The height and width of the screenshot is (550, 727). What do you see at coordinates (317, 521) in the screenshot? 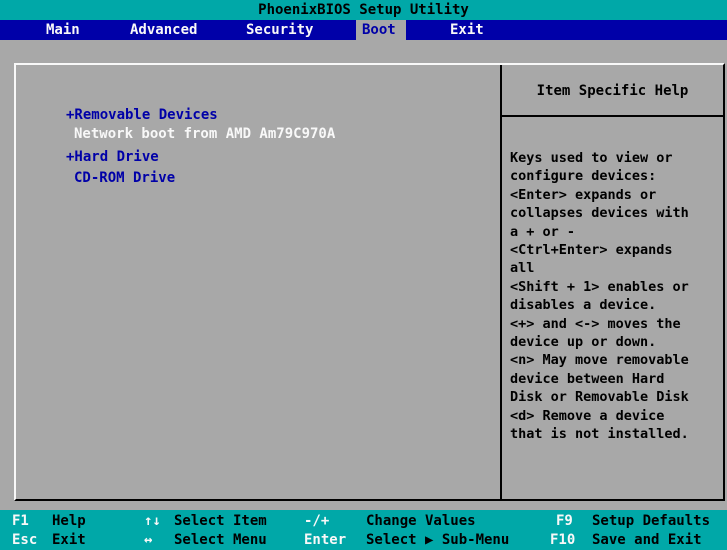
I see `key-plusminus: -/+` at bounding box center [317, 521].